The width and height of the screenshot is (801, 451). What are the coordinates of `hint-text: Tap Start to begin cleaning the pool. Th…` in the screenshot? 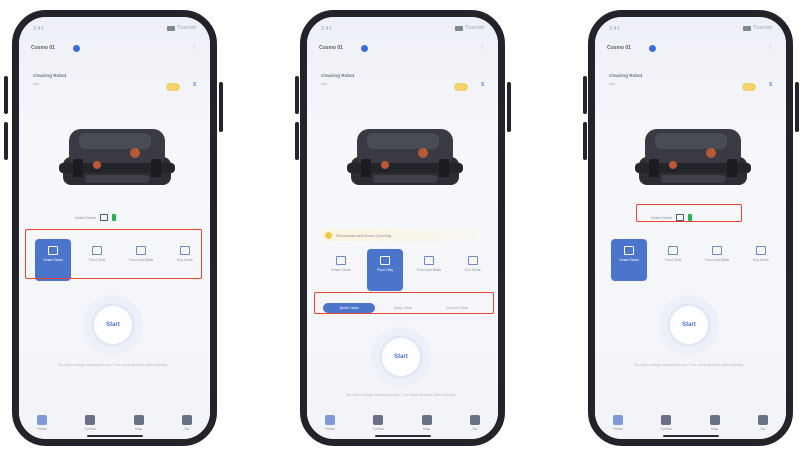 It's located at (113, 365).